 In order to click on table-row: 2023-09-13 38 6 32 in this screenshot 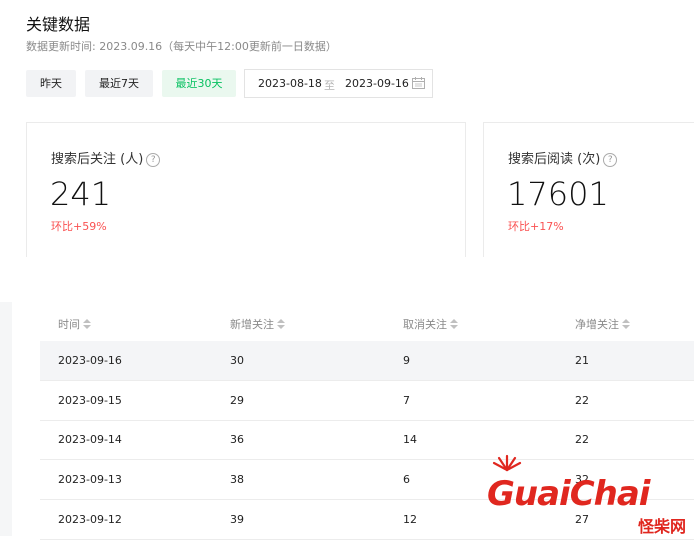, I will do `click(367, 480)`.